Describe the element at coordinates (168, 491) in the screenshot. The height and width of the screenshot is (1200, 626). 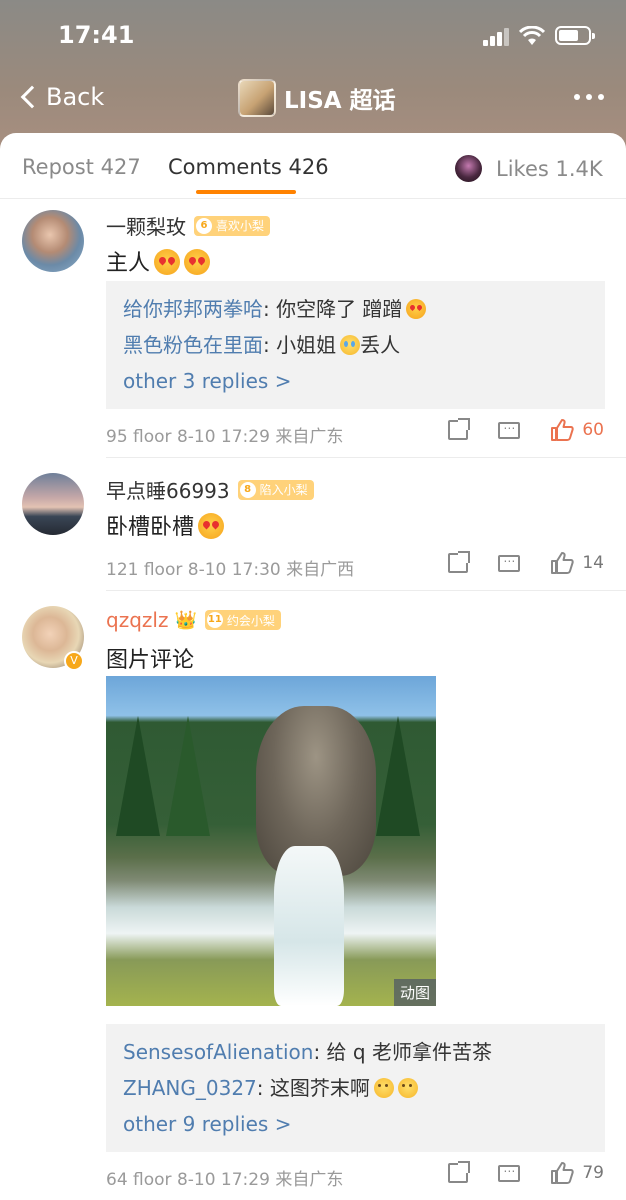
I see `username-text: 早点睡66993` at that location.